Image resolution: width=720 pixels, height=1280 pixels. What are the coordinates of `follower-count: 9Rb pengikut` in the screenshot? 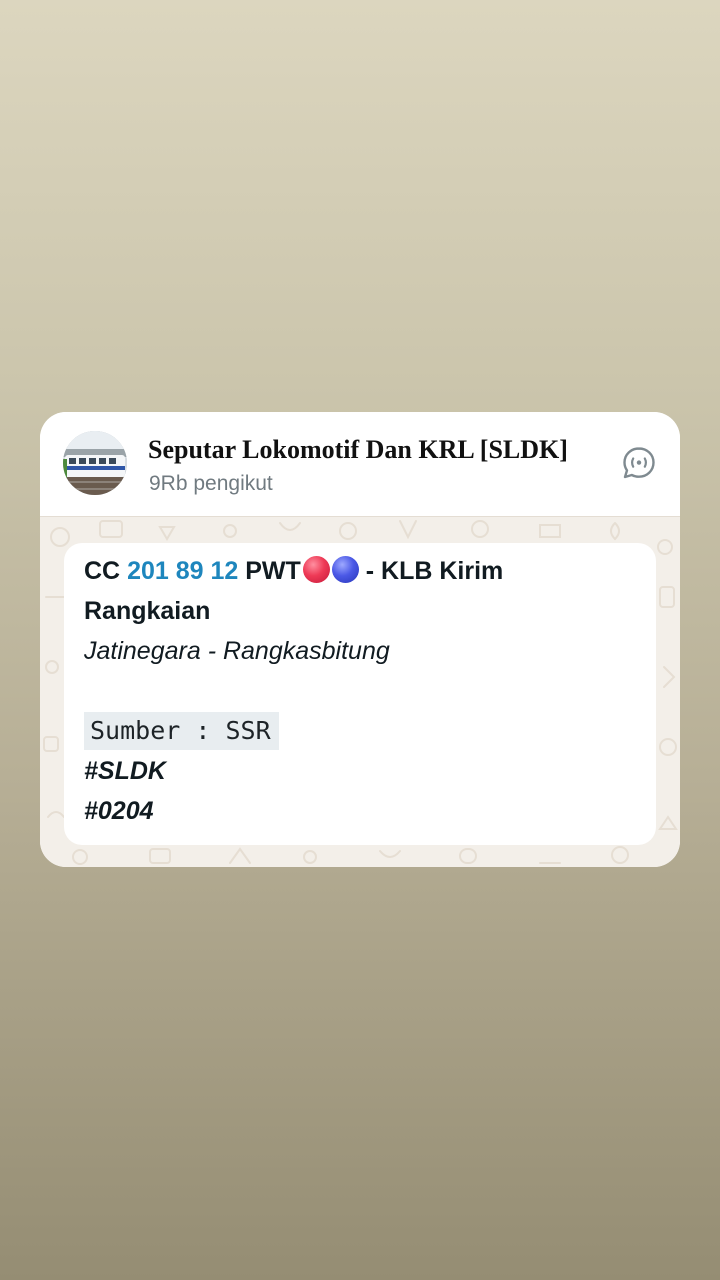 It's located at (211, 483).